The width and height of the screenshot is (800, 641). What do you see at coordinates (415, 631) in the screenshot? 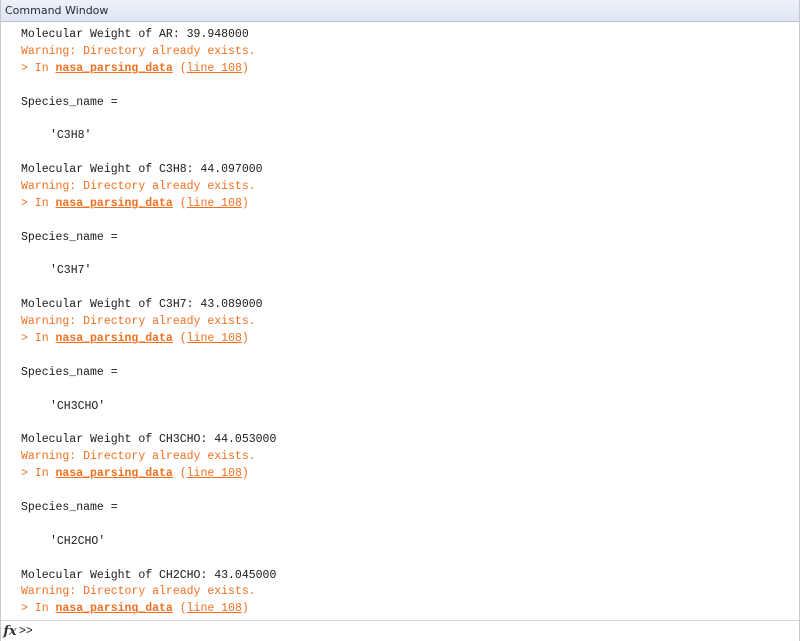
I see `command-input` at bounding box center [415, 631].